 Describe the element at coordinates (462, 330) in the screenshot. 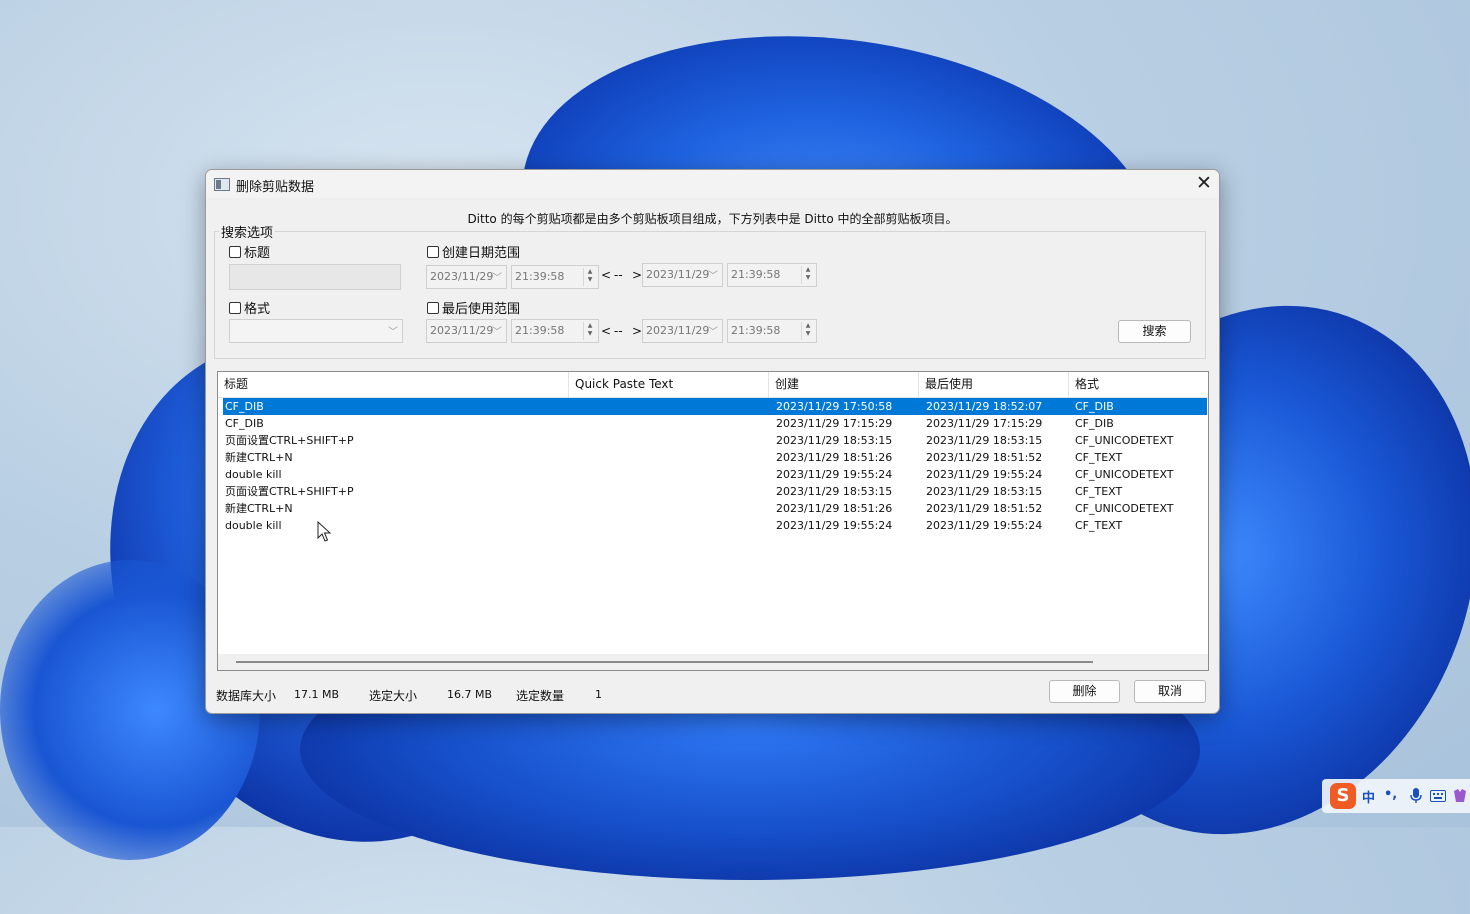

I see `lastused-from-date: 2023/11/29` at that location.